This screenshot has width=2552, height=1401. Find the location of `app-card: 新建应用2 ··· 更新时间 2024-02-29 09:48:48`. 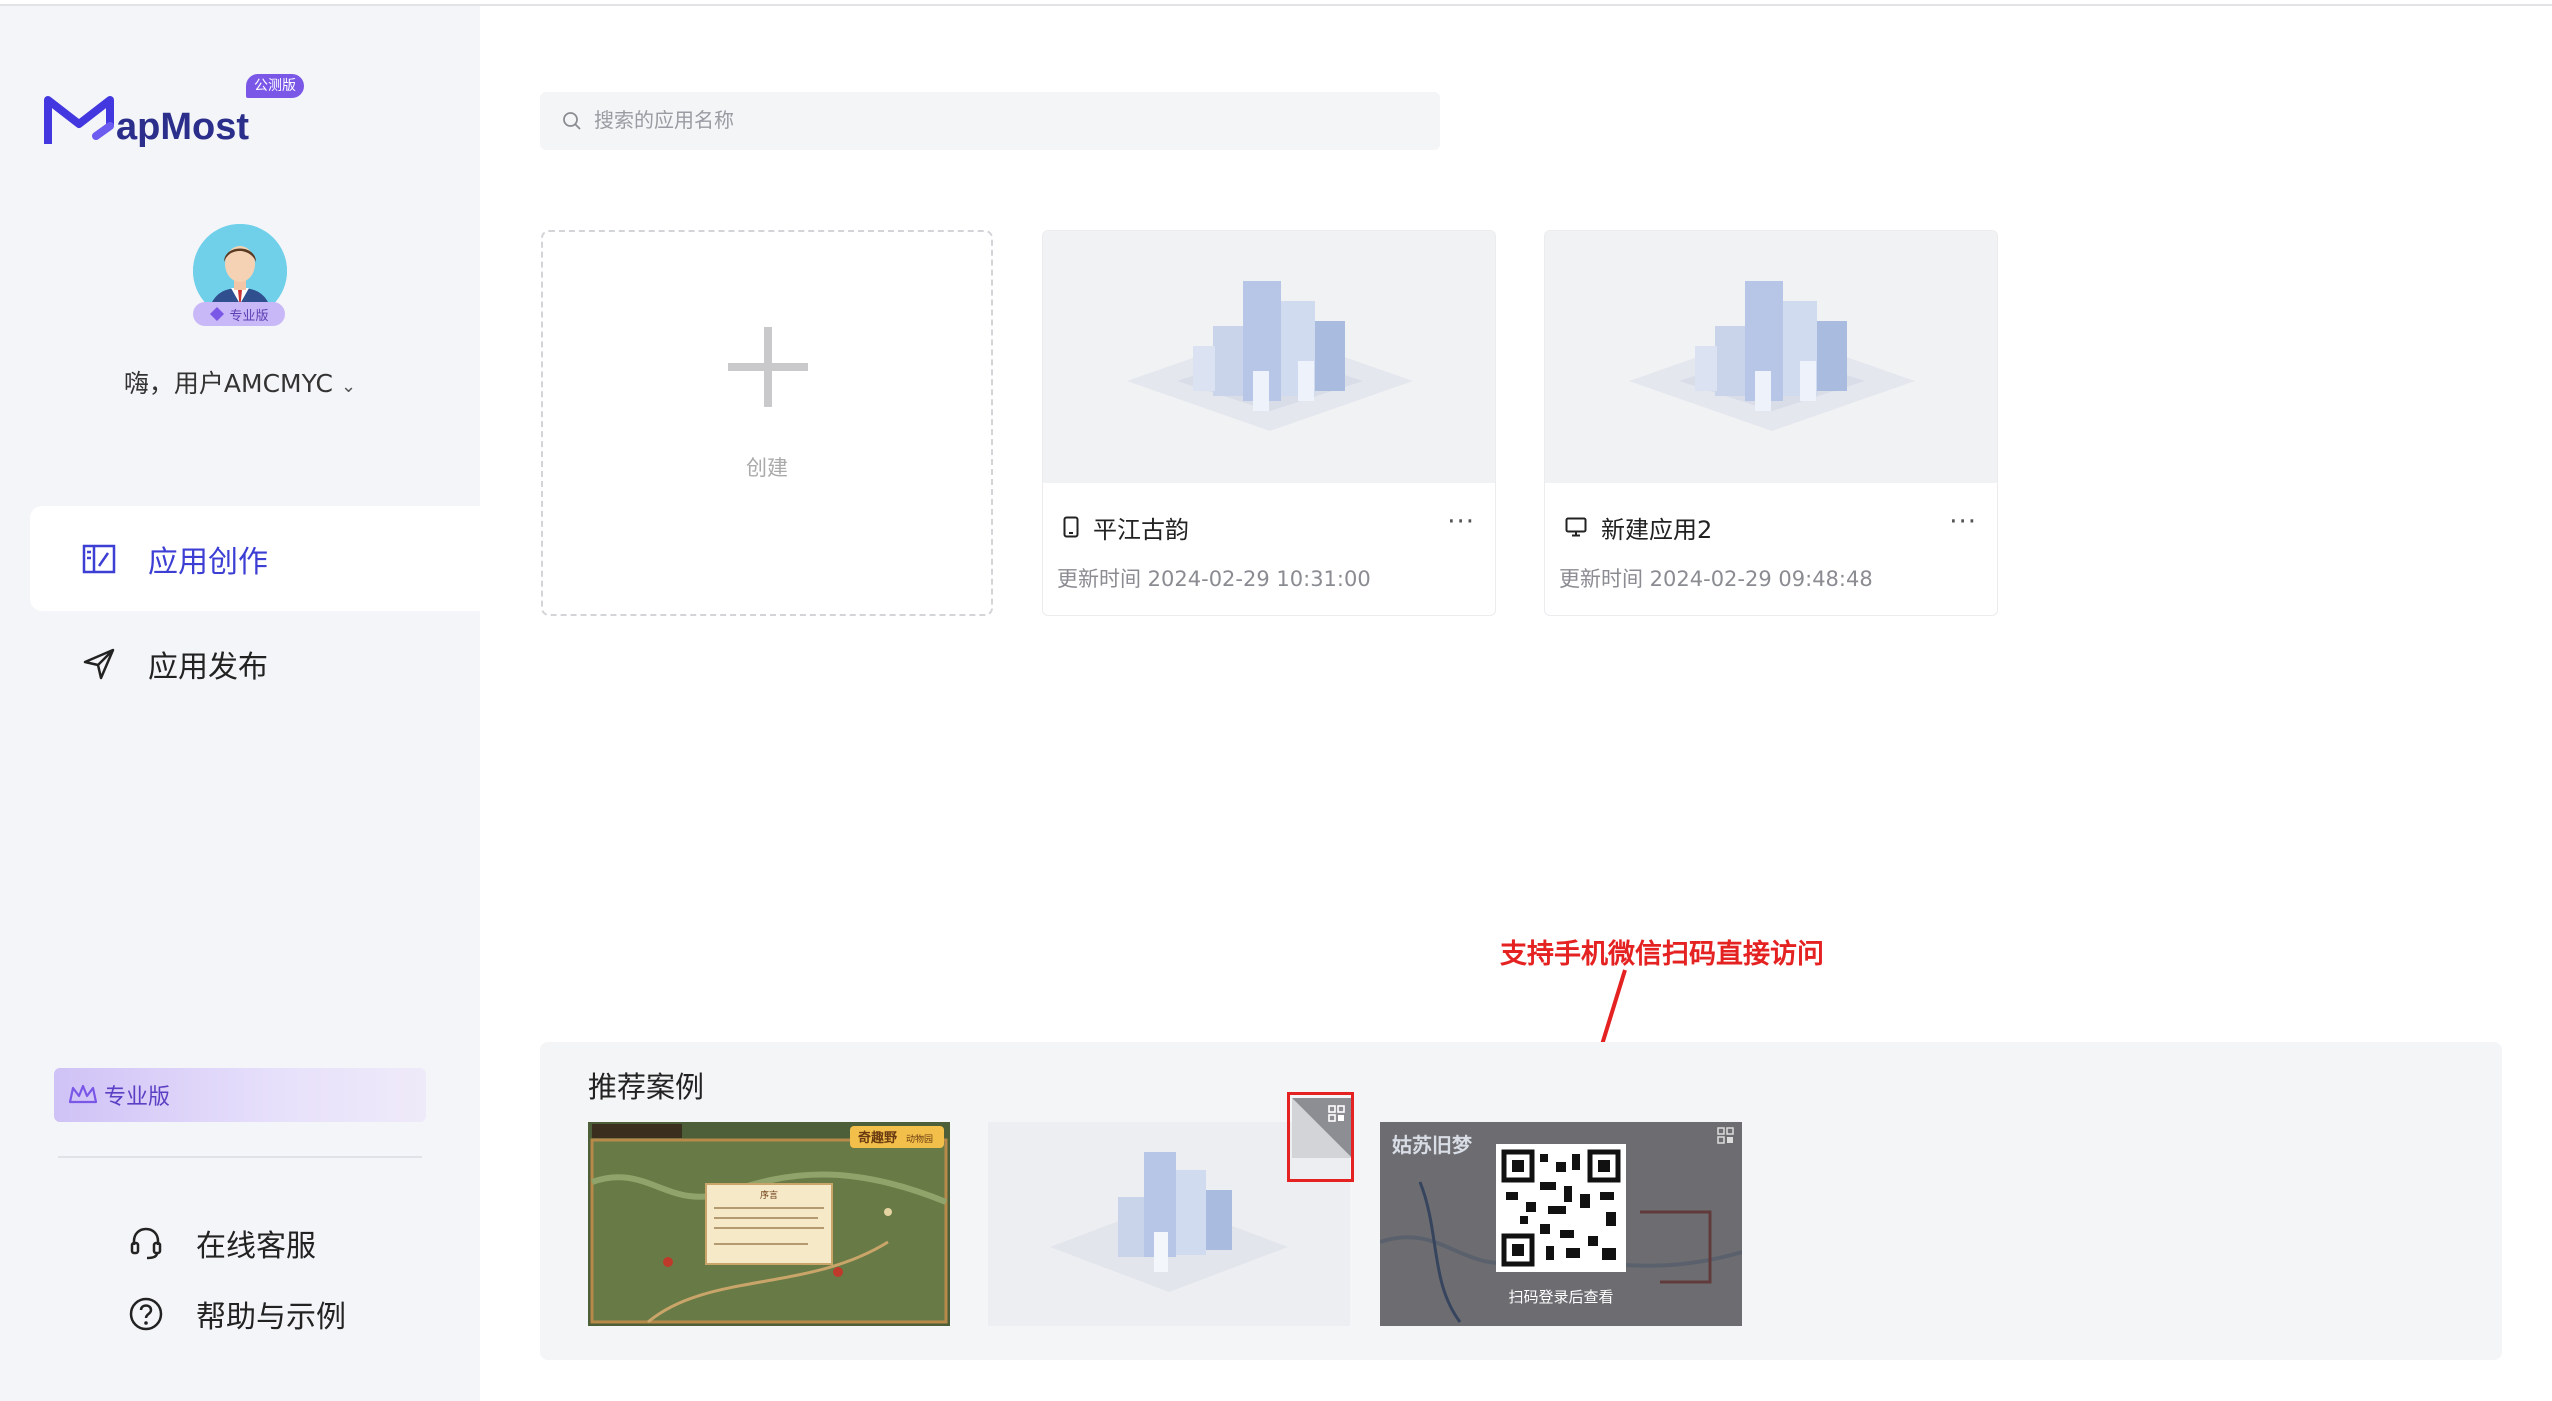

app-card: 新建应用2 ··· 更新时间 2024-02-29 09:48:48 is located at coordinates (1771, 423).